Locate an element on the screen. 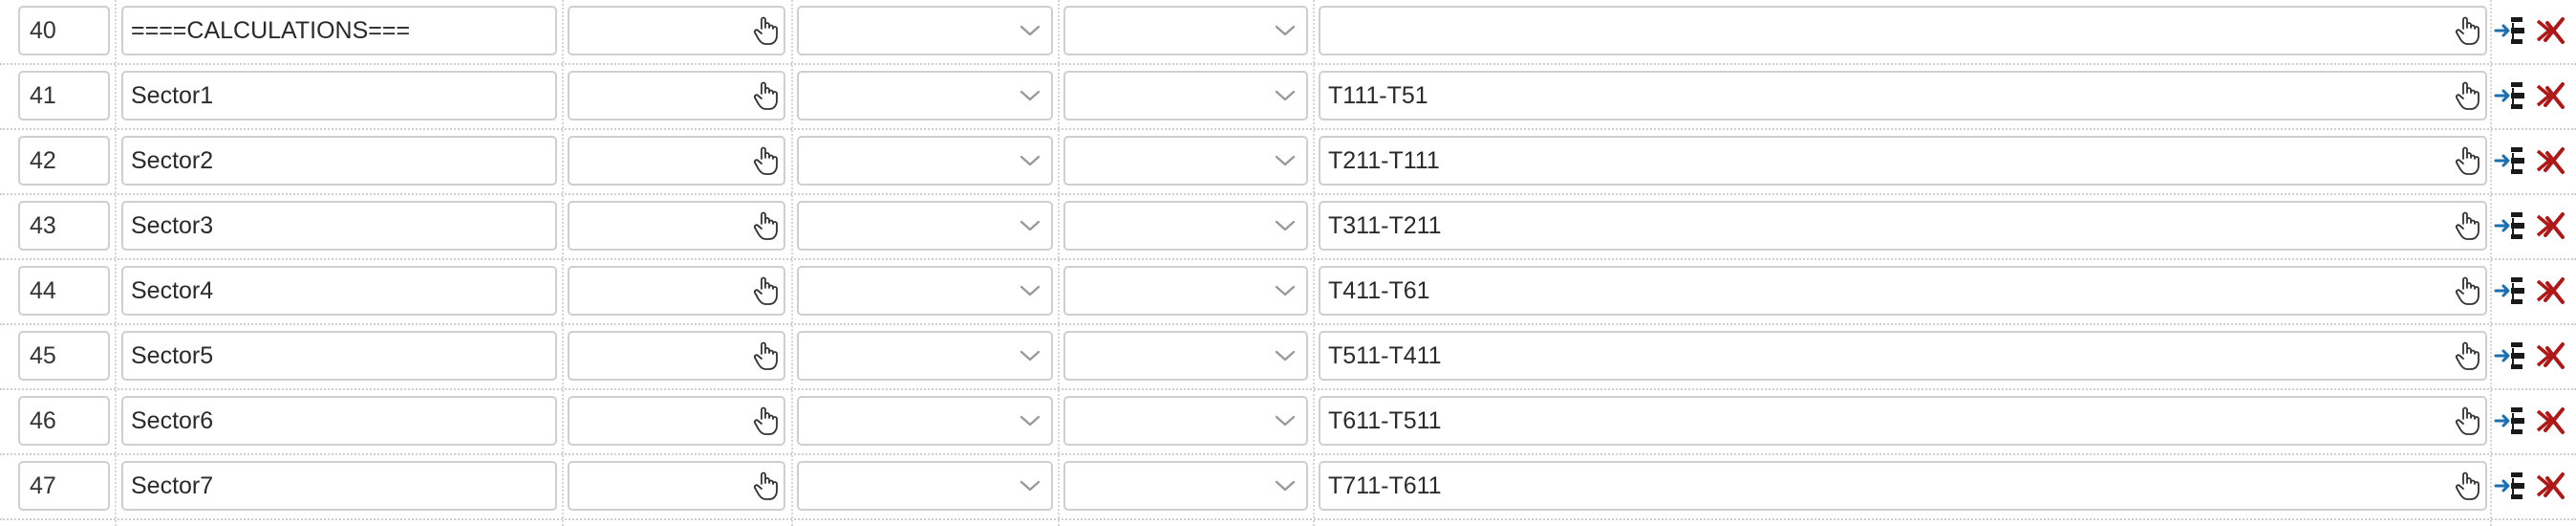  row-name-field: Sector5 is located at coordinates (339, 356).